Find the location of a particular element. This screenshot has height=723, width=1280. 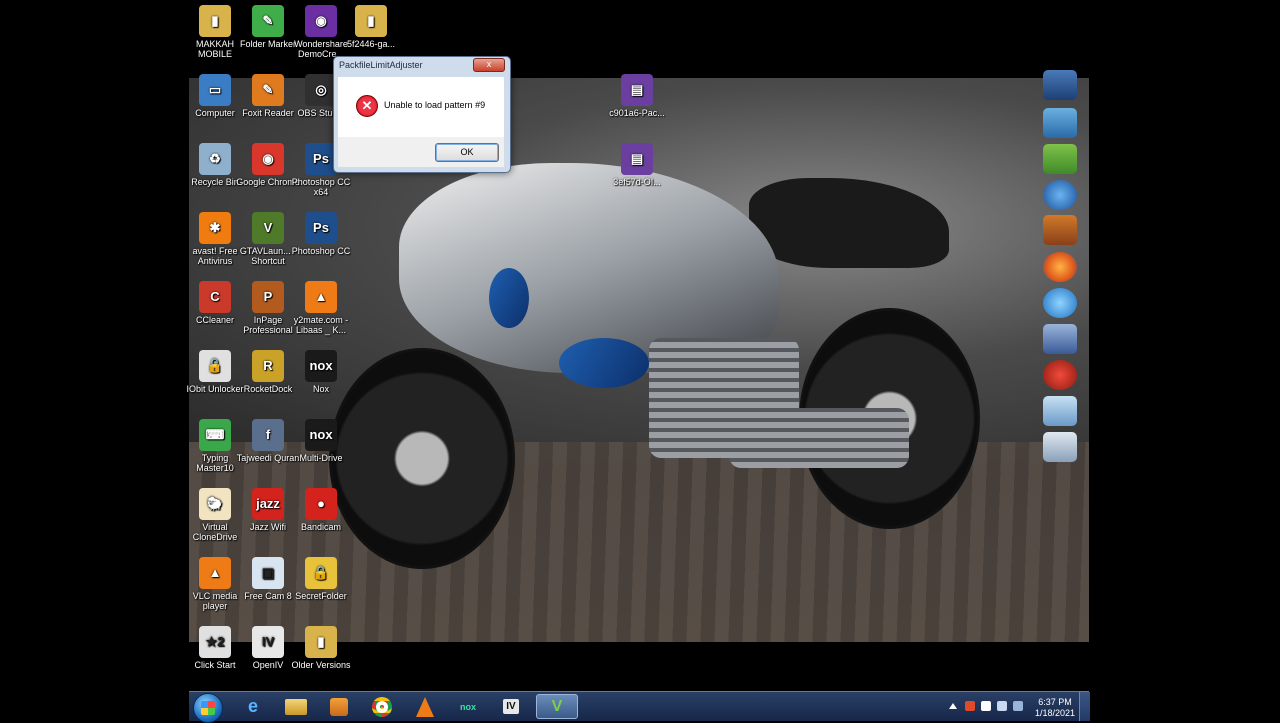

taskbar-ie-button: e is located at coordinates (253, 706).